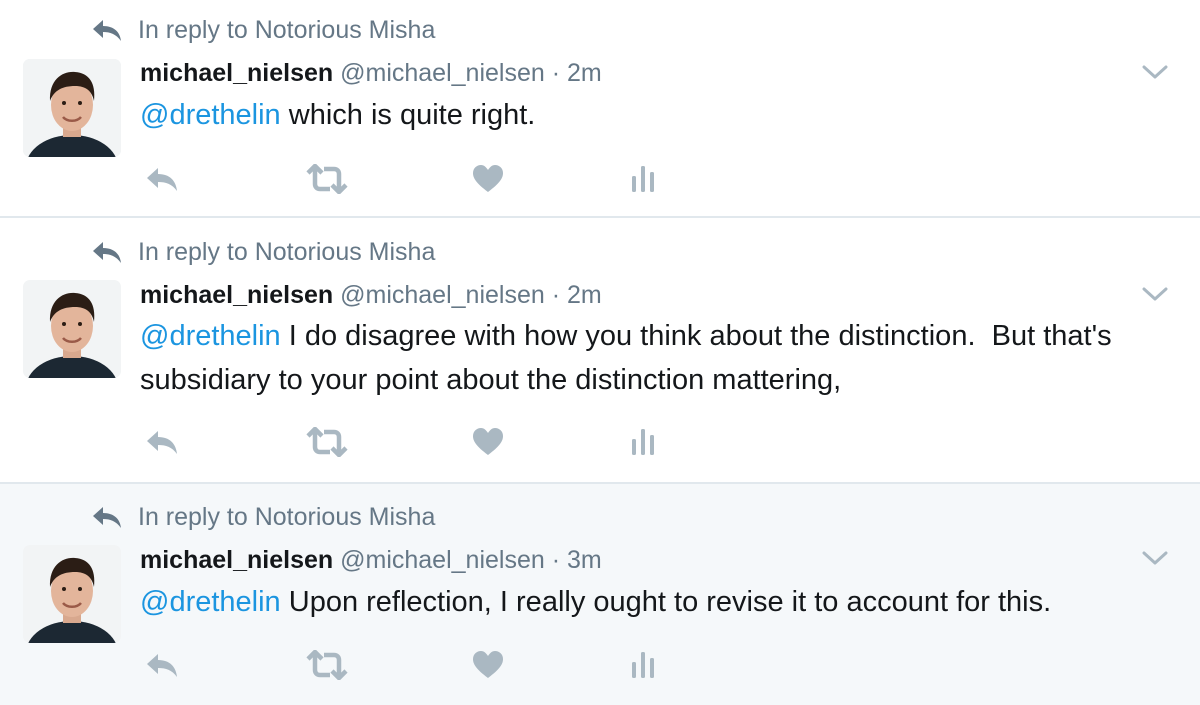 Image resolution: width=1200 pixels, height=705 pixels. I want to click on tweet-text: @drethelin which is quite right., so click(660, 115).